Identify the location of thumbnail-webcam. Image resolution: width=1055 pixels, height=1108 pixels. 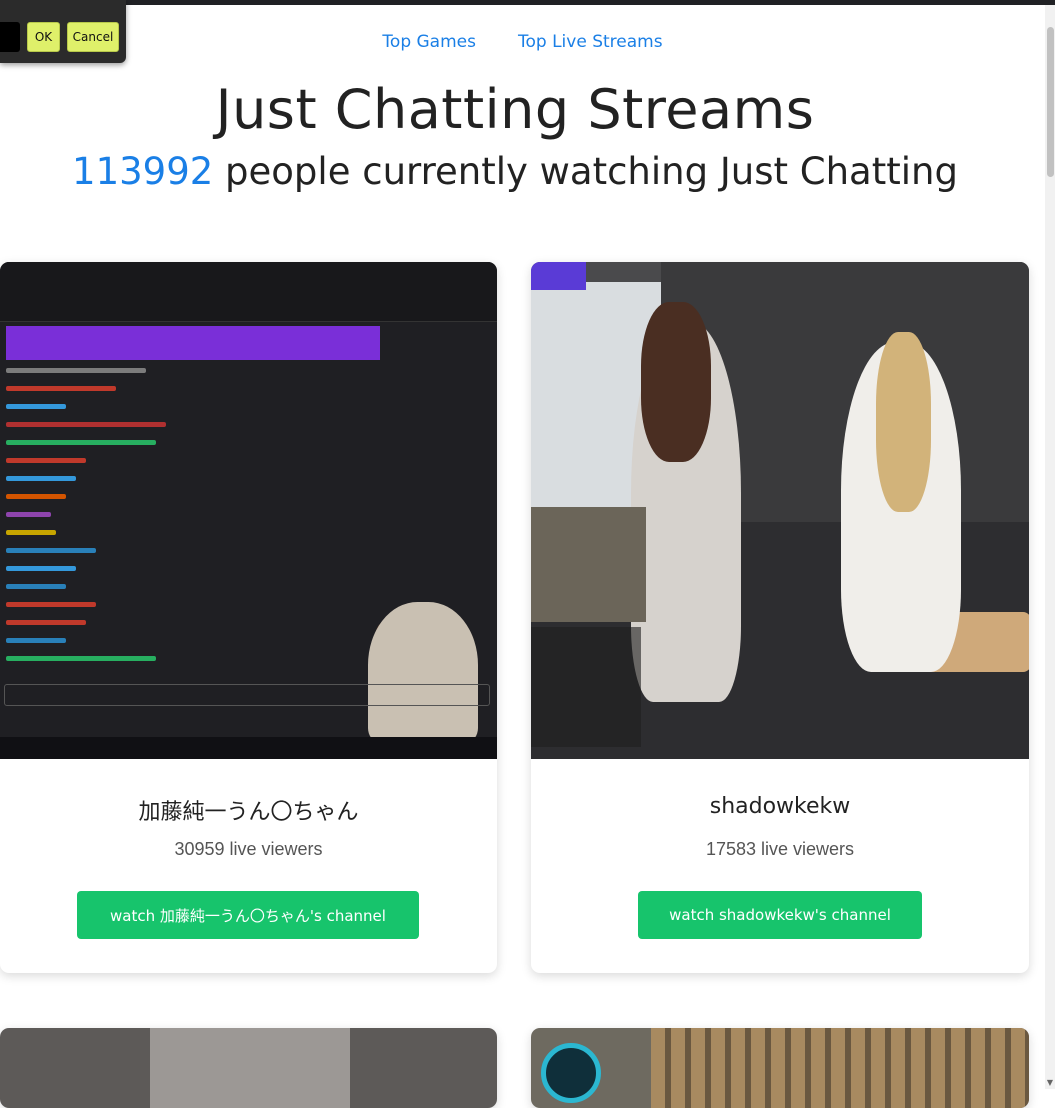
(588, 564).